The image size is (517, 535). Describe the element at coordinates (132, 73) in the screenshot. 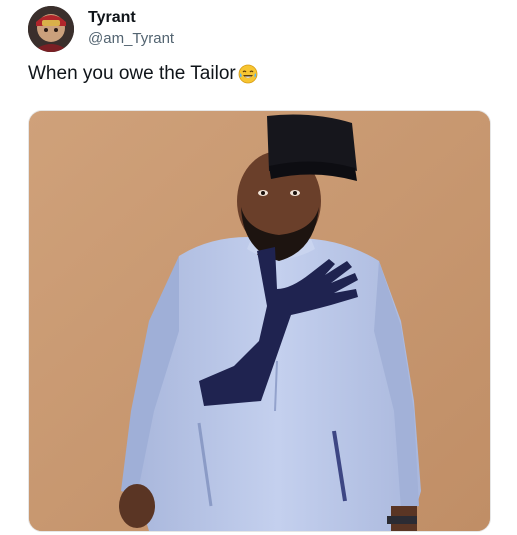

I see `tweet-text-content: When you owe the Tailor` at that location.